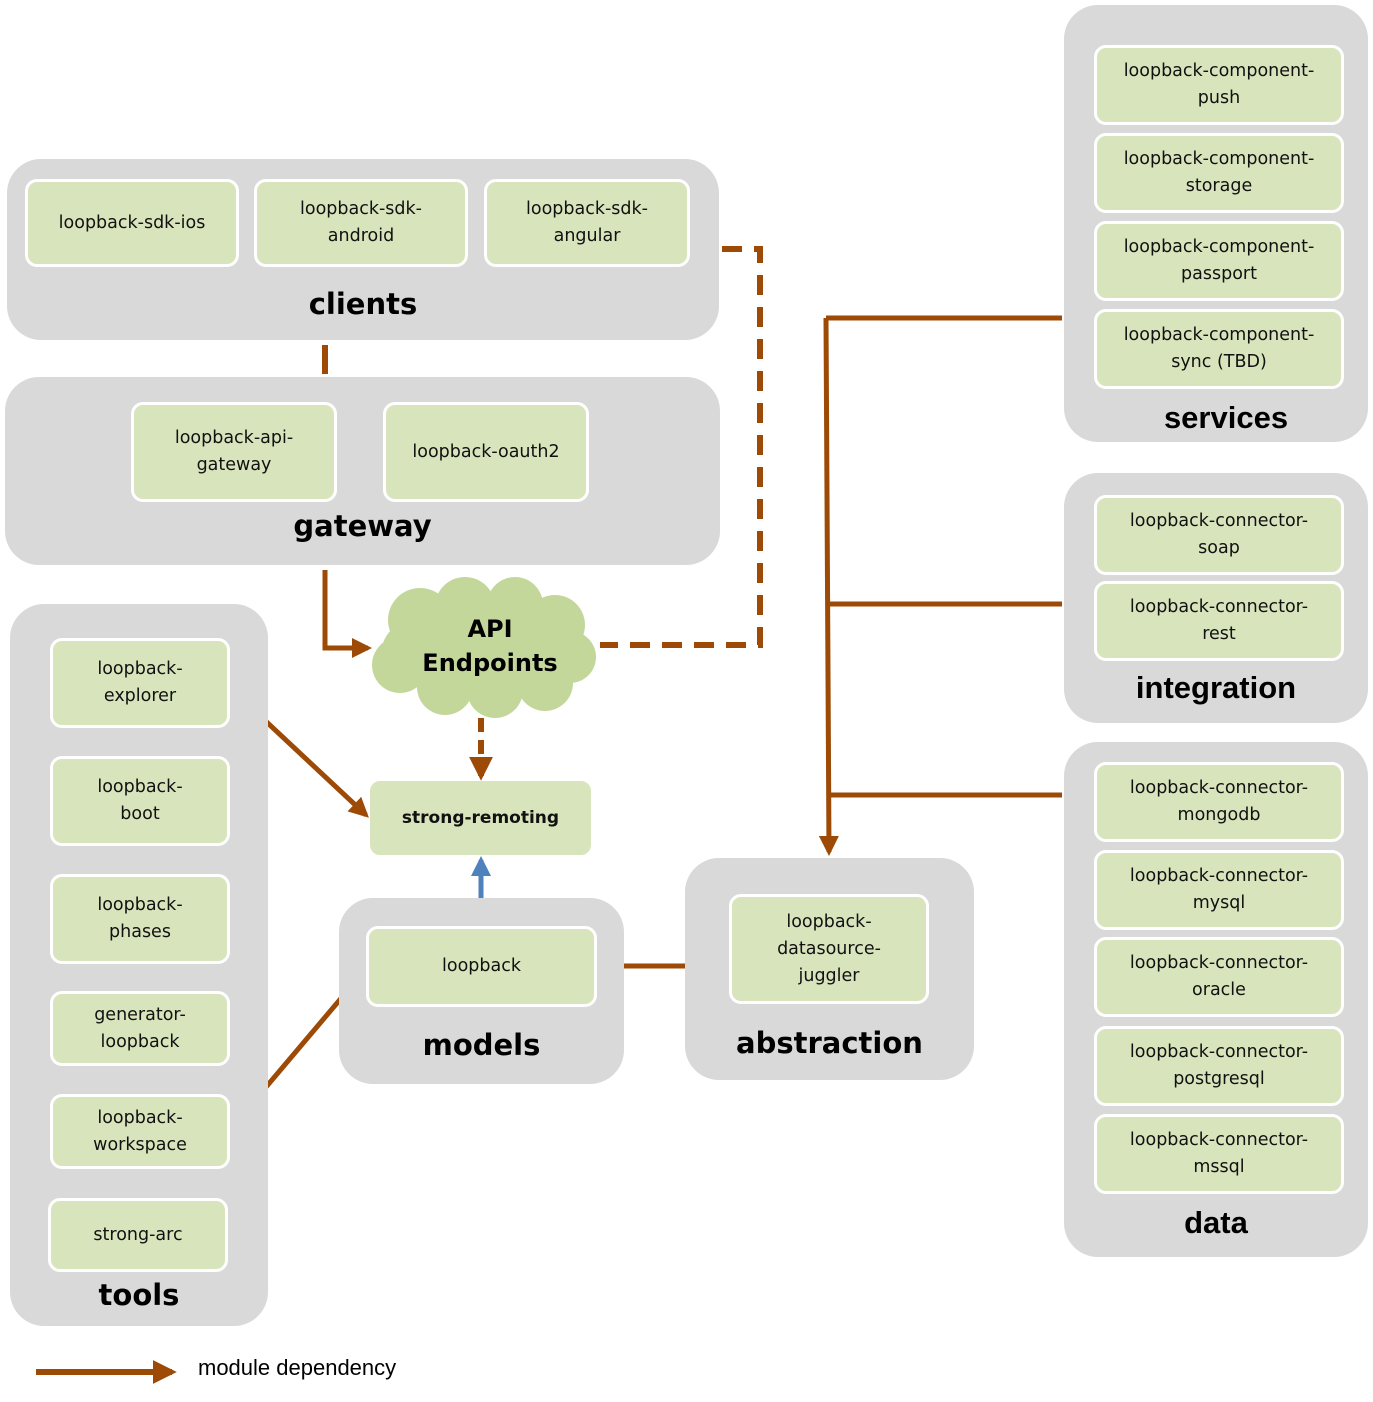  Describe the element at coordinates (140, 683) in the screenshot. I see `module-loopback-explorer: loopback- explorer` at that location.